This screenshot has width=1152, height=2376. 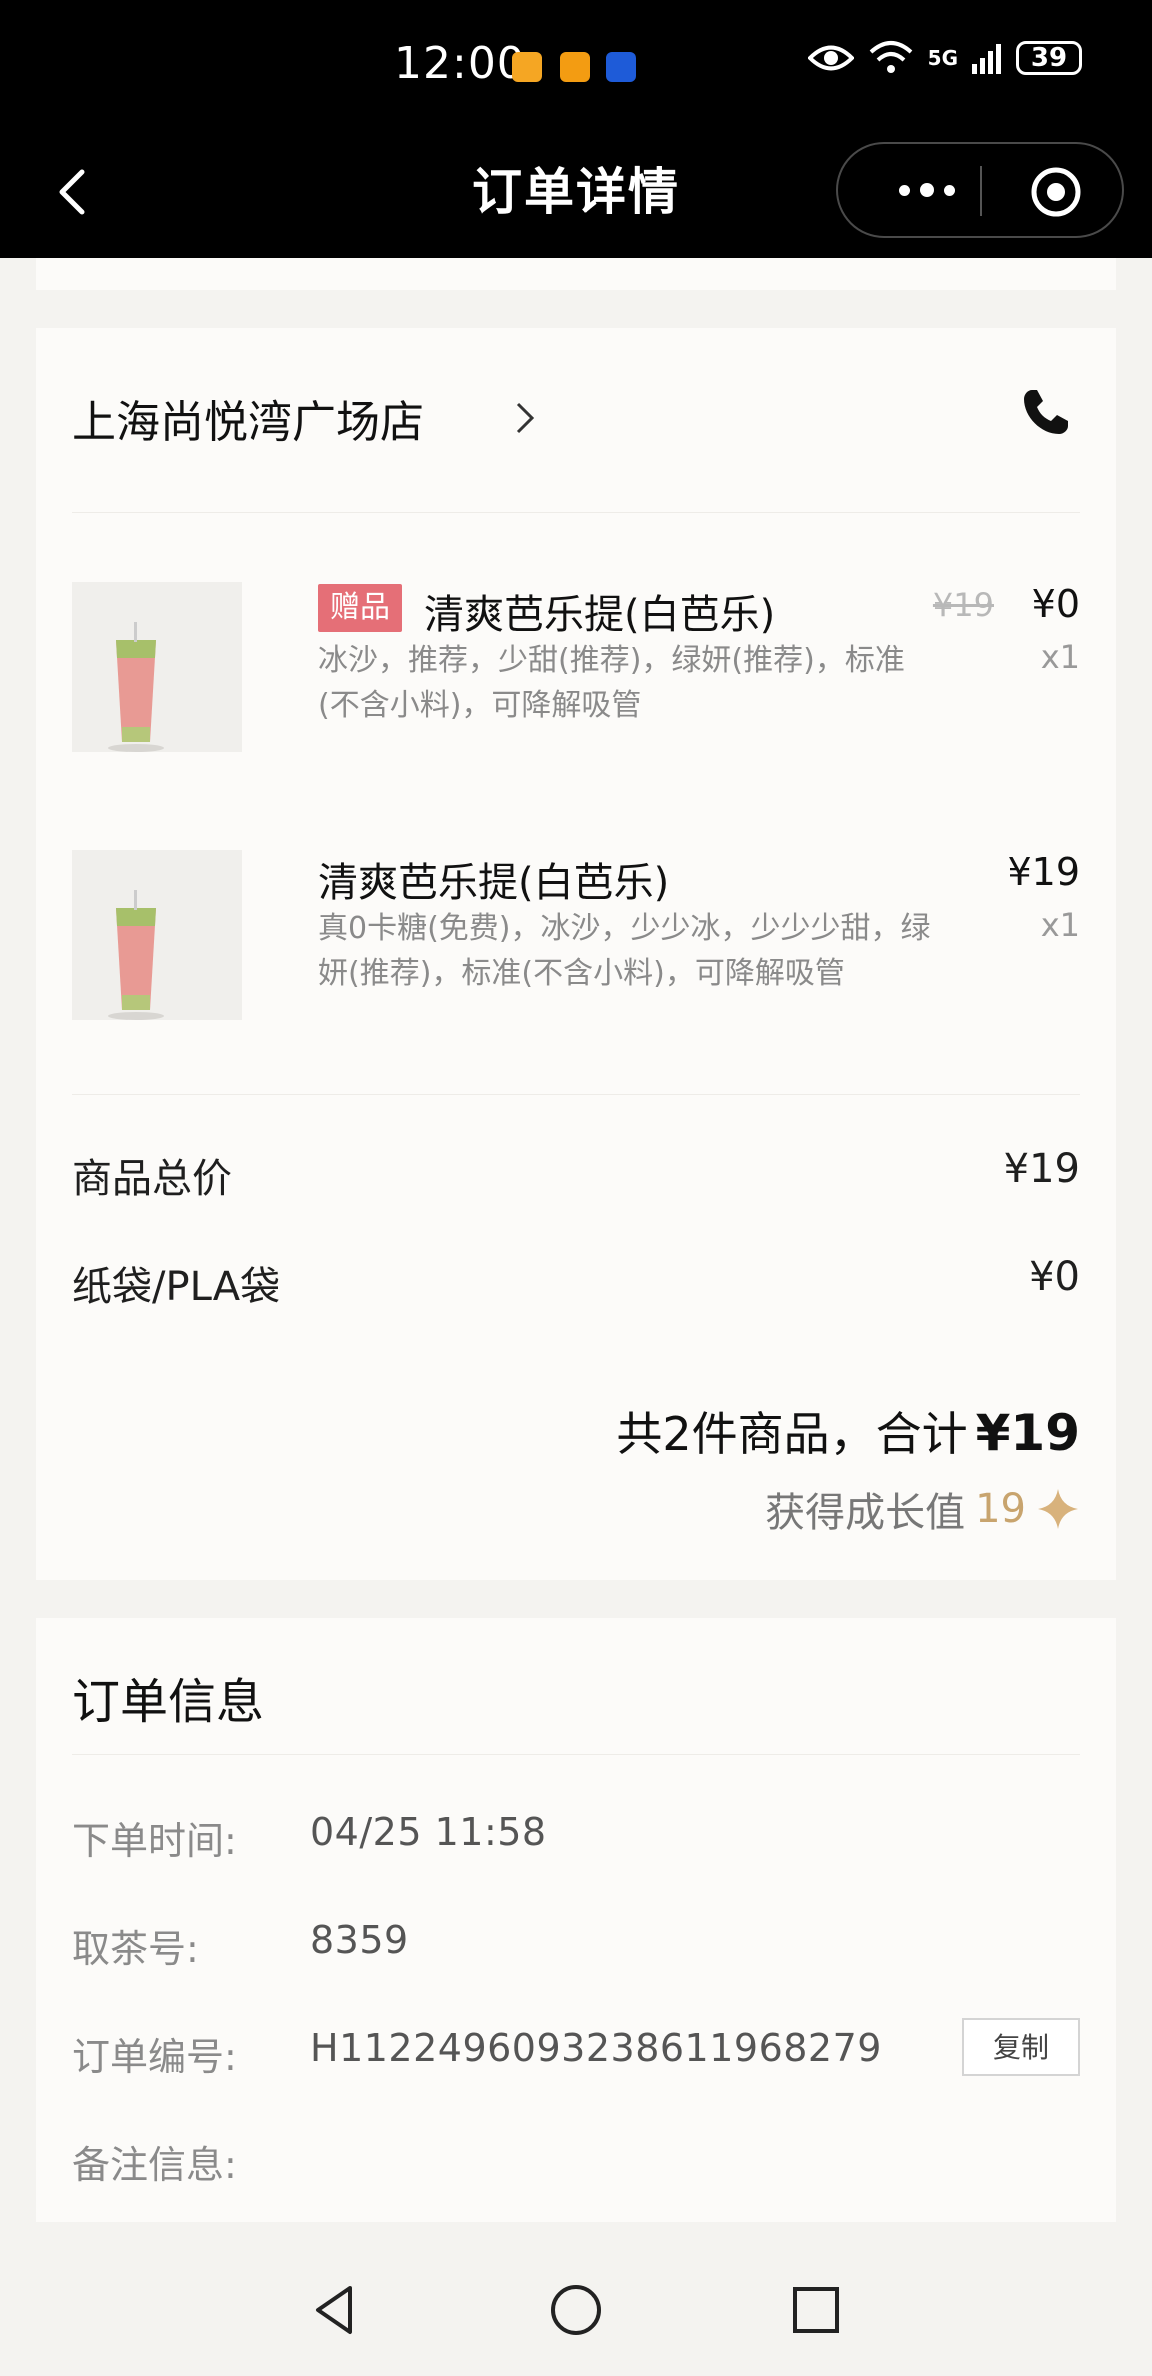 I want to click on bag-fee-row: 纸袋/PLA袋 ¥0, so click(x=576, y=1284).